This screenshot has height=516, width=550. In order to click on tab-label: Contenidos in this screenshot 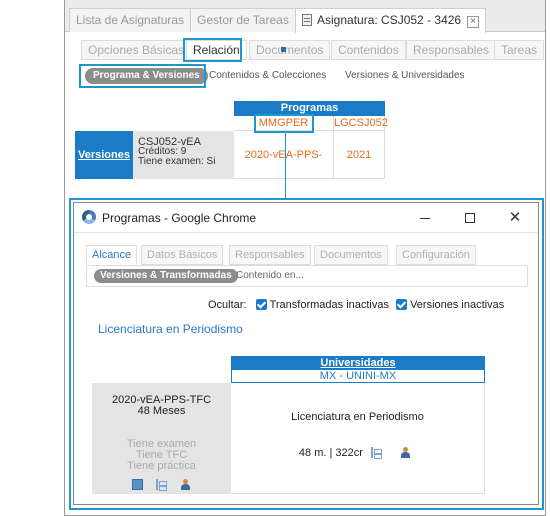, I will do `click(368, 50)`.